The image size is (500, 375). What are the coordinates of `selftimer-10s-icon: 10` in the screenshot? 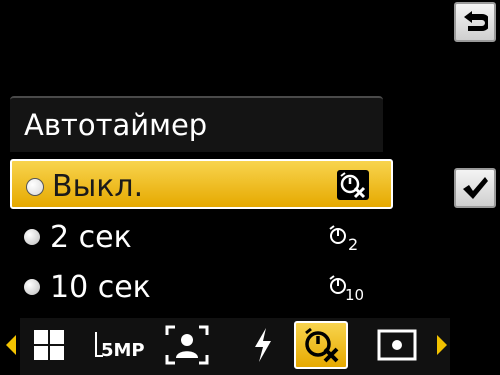 It's located at (347, 289).